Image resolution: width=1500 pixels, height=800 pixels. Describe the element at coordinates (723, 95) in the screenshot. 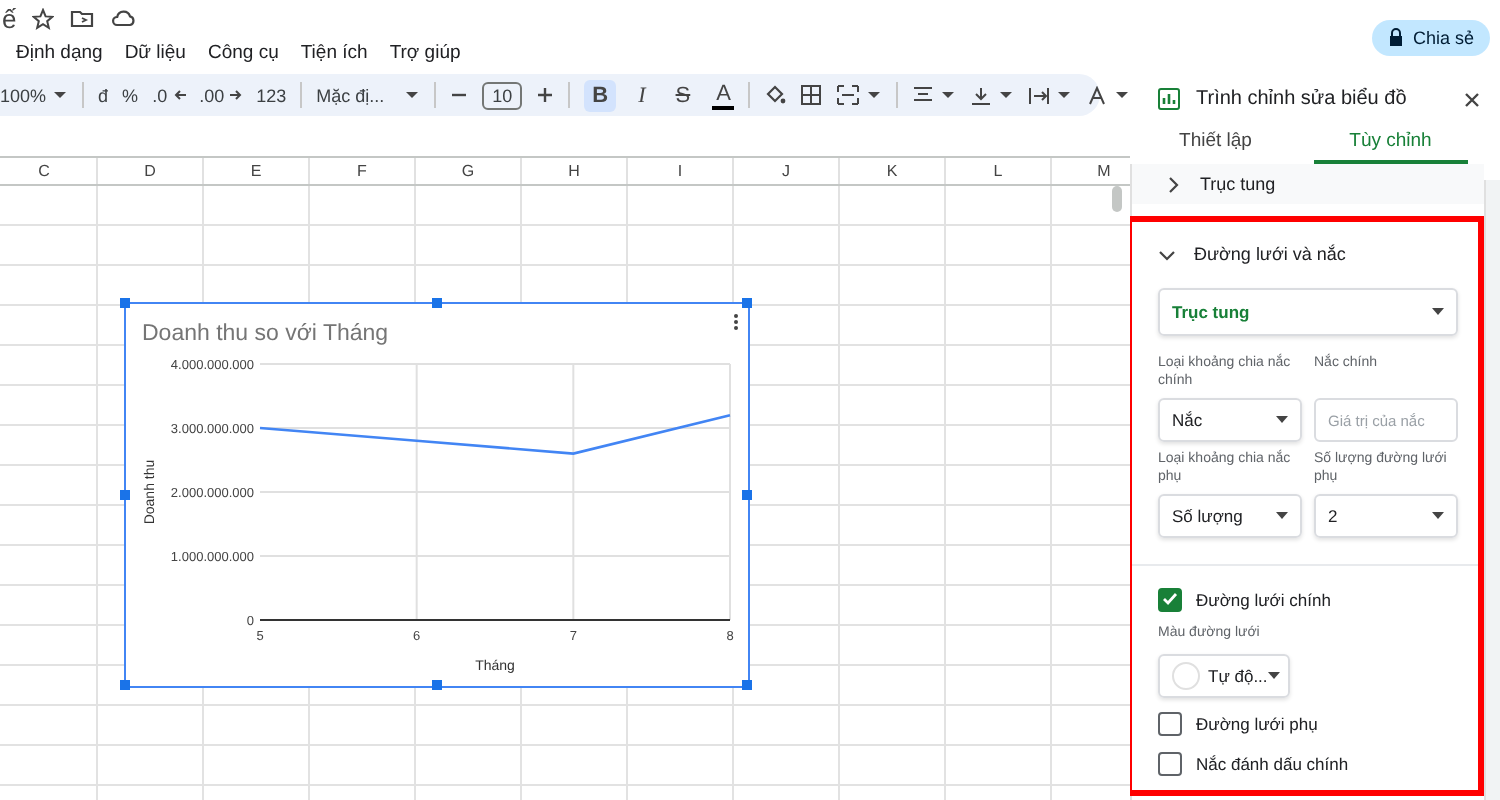

I see `text-color-button: A` at that location.